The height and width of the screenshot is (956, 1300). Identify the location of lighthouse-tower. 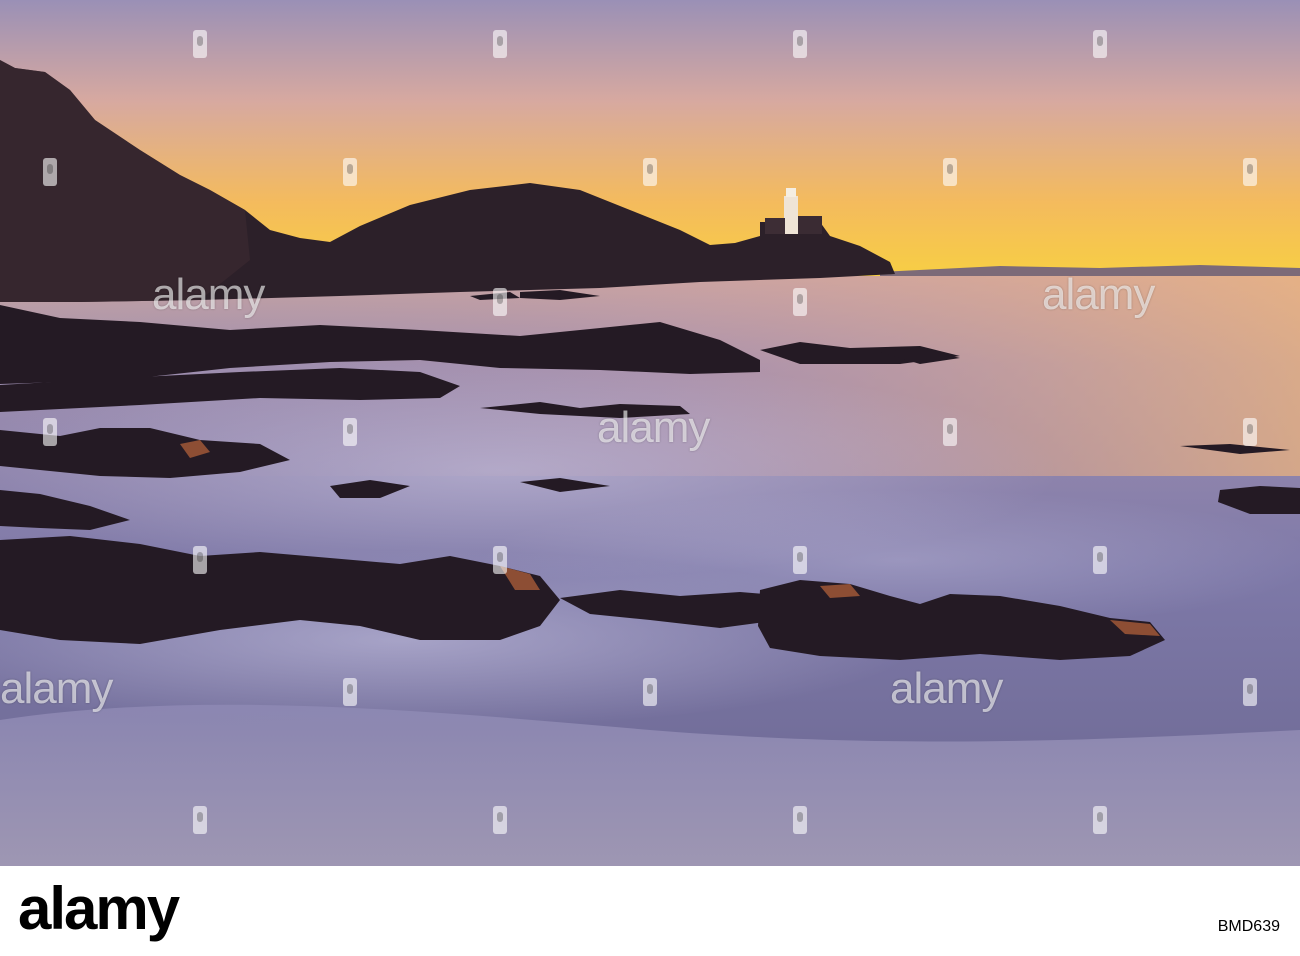
(791, 215).